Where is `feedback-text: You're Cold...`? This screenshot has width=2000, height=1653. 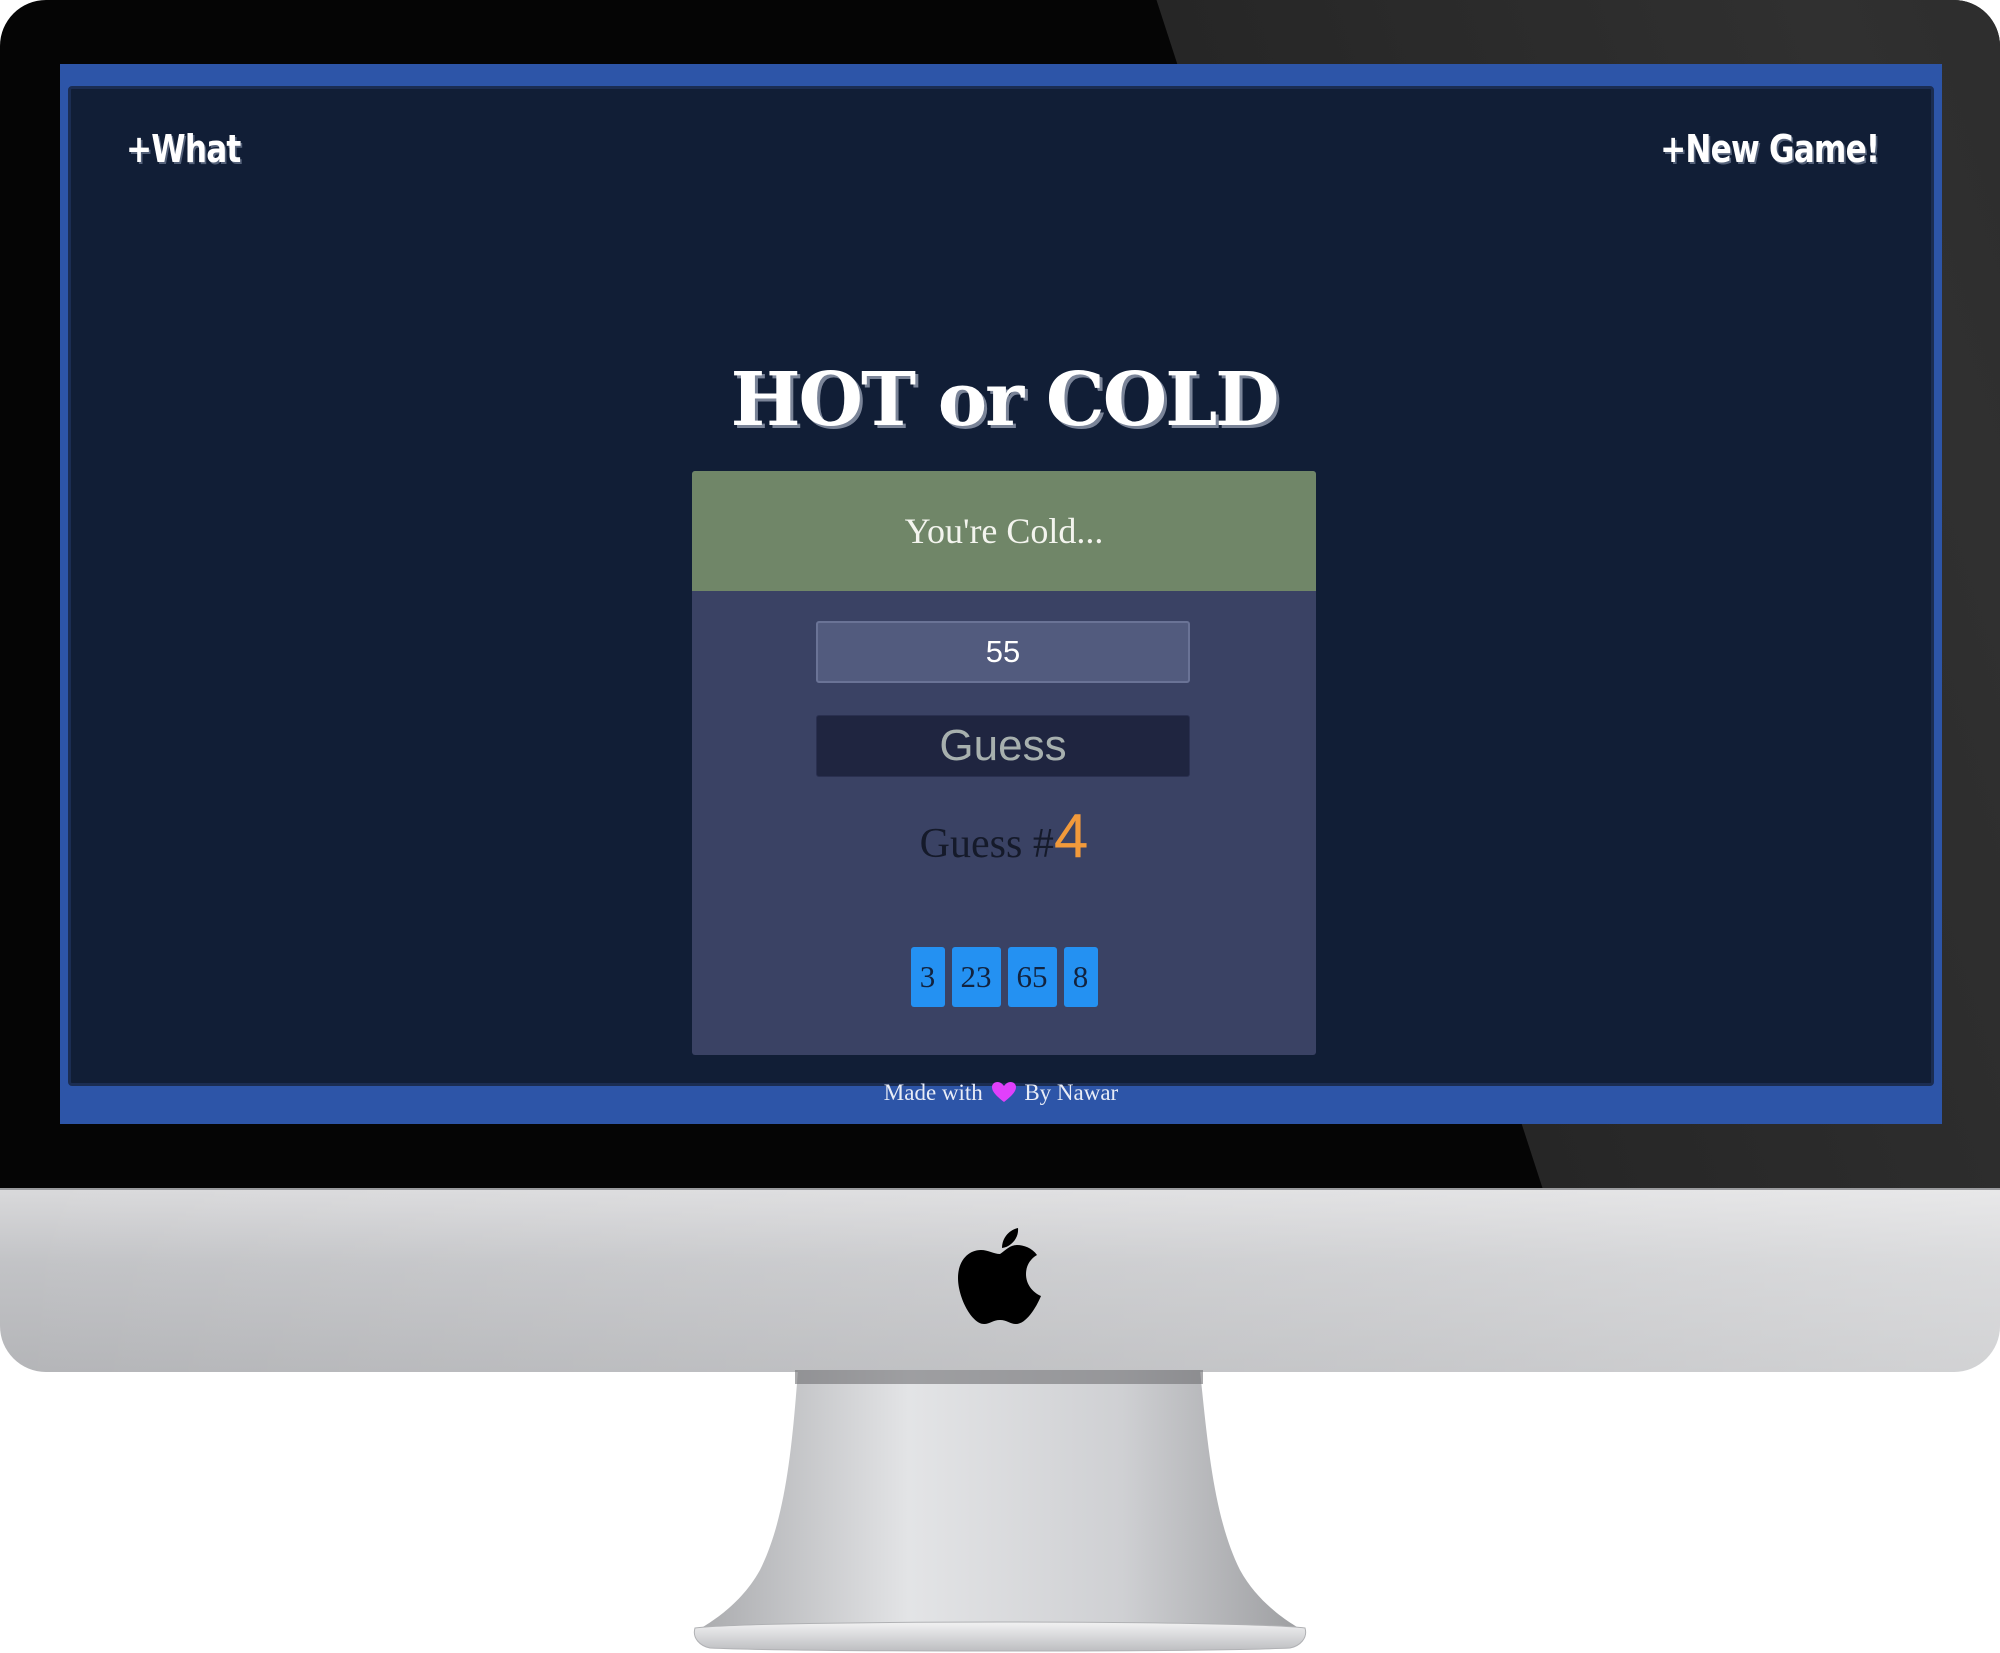 feedback-text: You're Cold... is located at coordinates (1004, 531).